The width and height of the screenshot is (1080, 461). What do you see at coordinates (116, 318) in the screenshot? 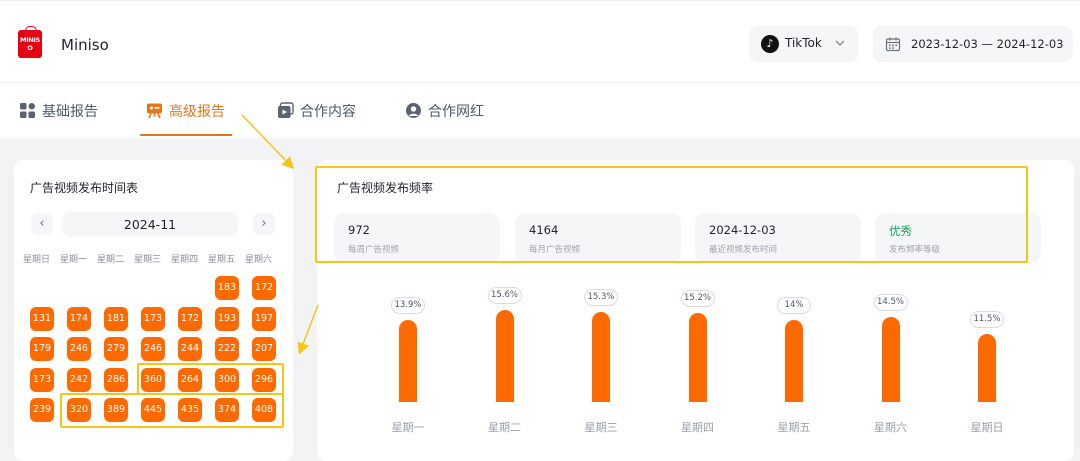
I see `calendar-day-cell: 181` at bounding box center [116, 318].